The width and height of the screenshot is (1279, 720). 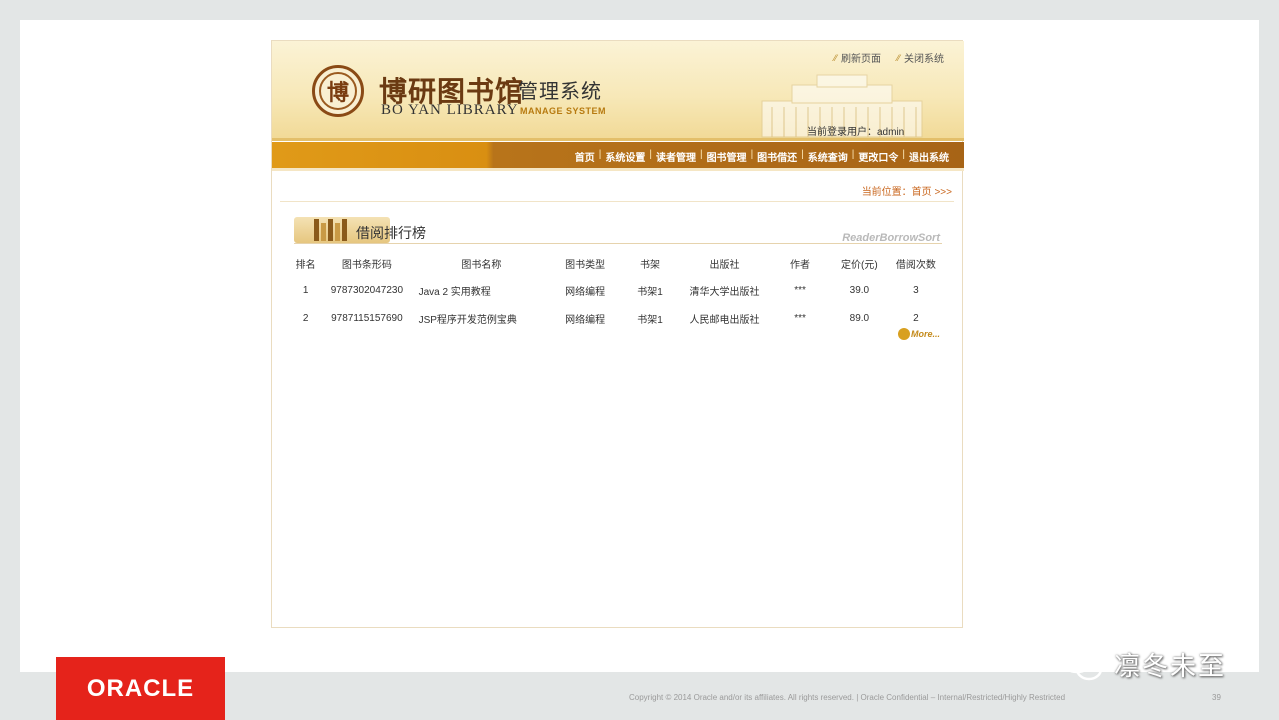 What do you see at coordinates (305, 290) in the screenshot?
I see `cell-rank: 1` at bounding box center [305, 290].